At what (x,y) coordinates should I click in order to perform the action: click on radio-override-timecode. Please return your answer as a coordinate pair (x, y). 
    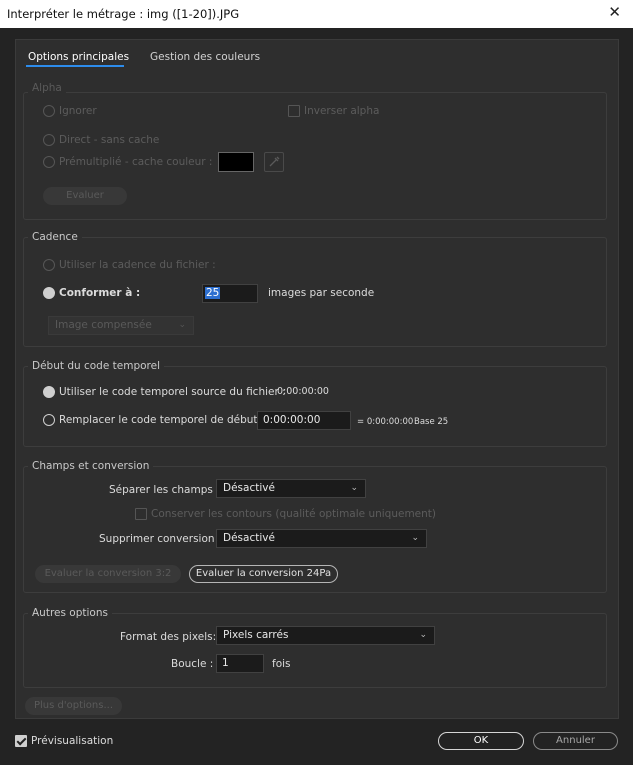
    Looking at the image, I should click on (49, 420).